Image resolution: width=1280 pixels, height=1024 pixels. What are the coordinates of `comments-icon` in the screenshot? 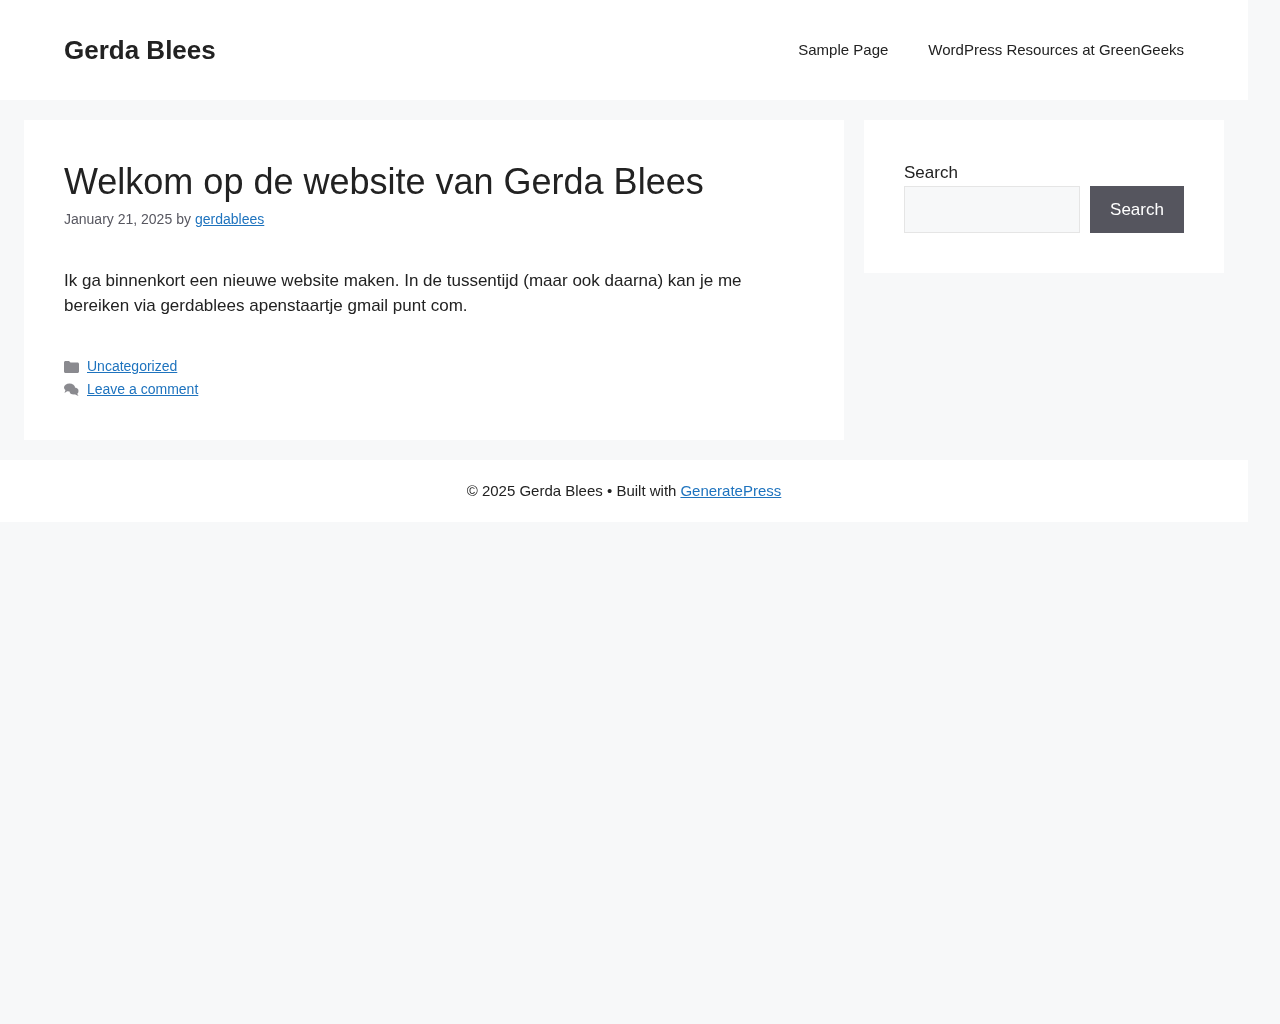 It's located at (71, 390).